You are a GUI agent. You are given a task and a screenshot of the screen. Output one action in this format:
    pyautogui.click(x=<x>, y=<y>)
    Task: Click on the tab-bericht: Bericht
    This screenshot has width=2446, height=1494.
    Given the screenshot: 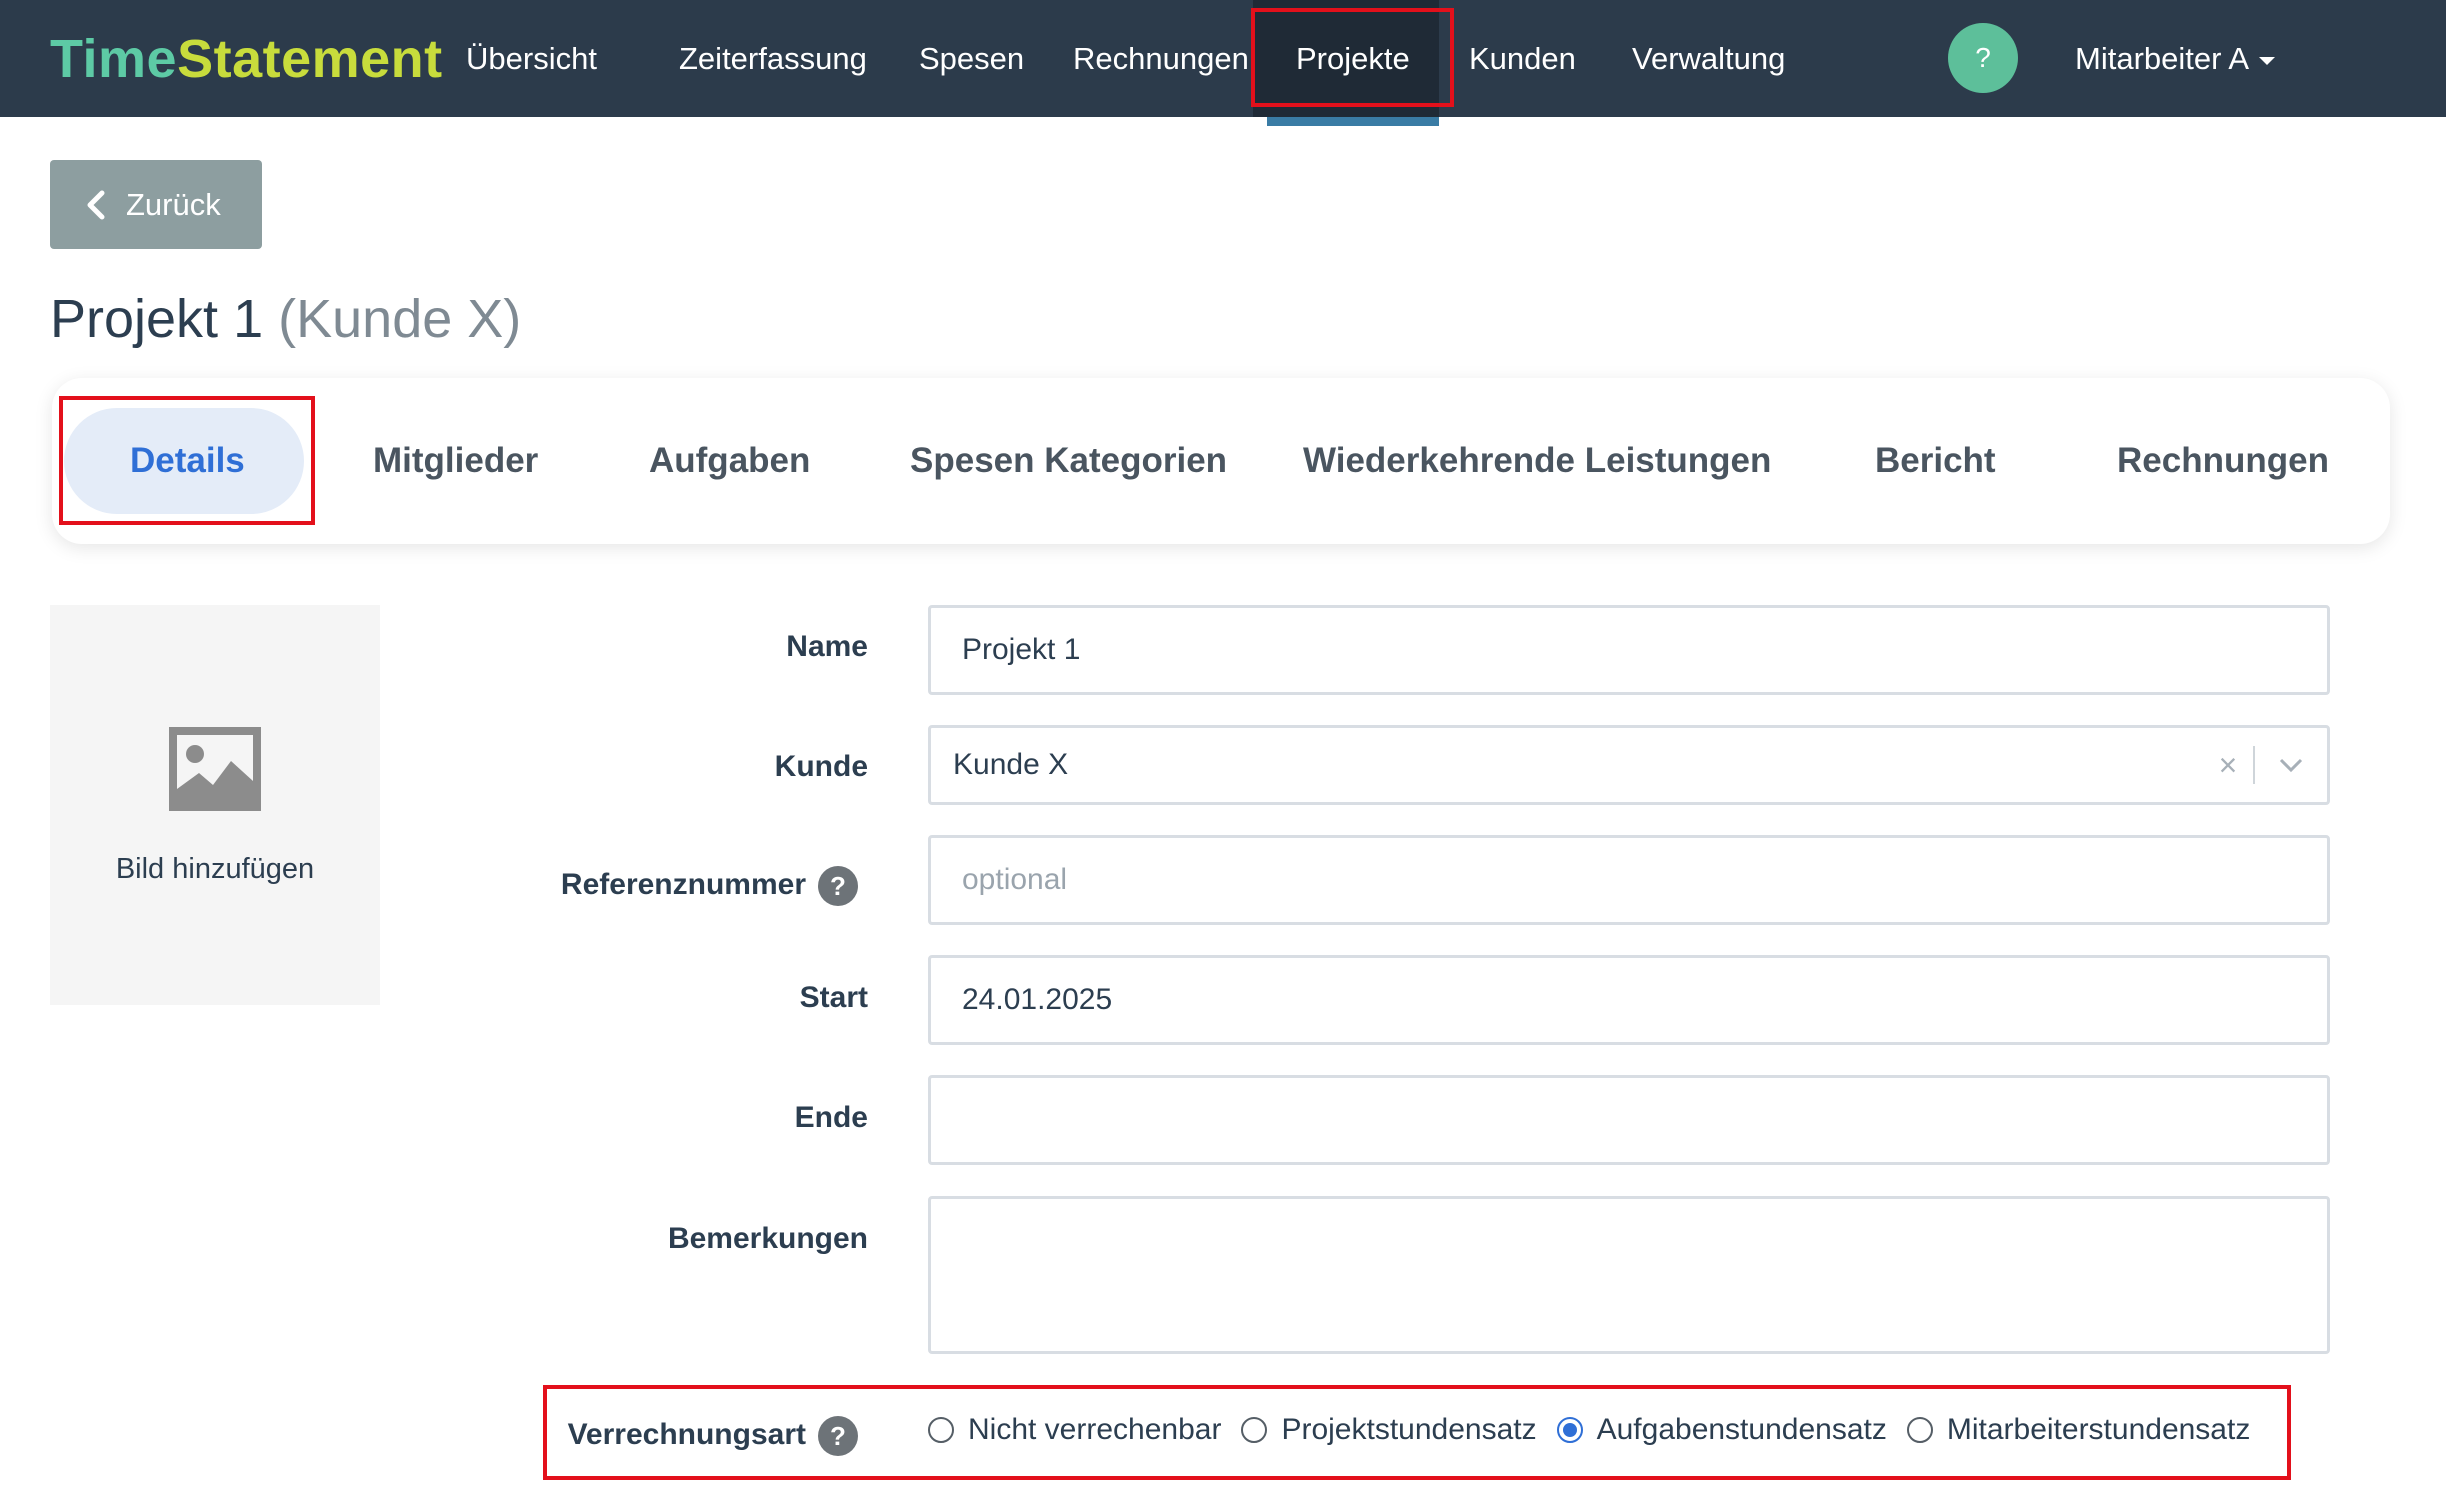 What is the action you would take?
    pyautogui.click(x=1935, y=461)
    